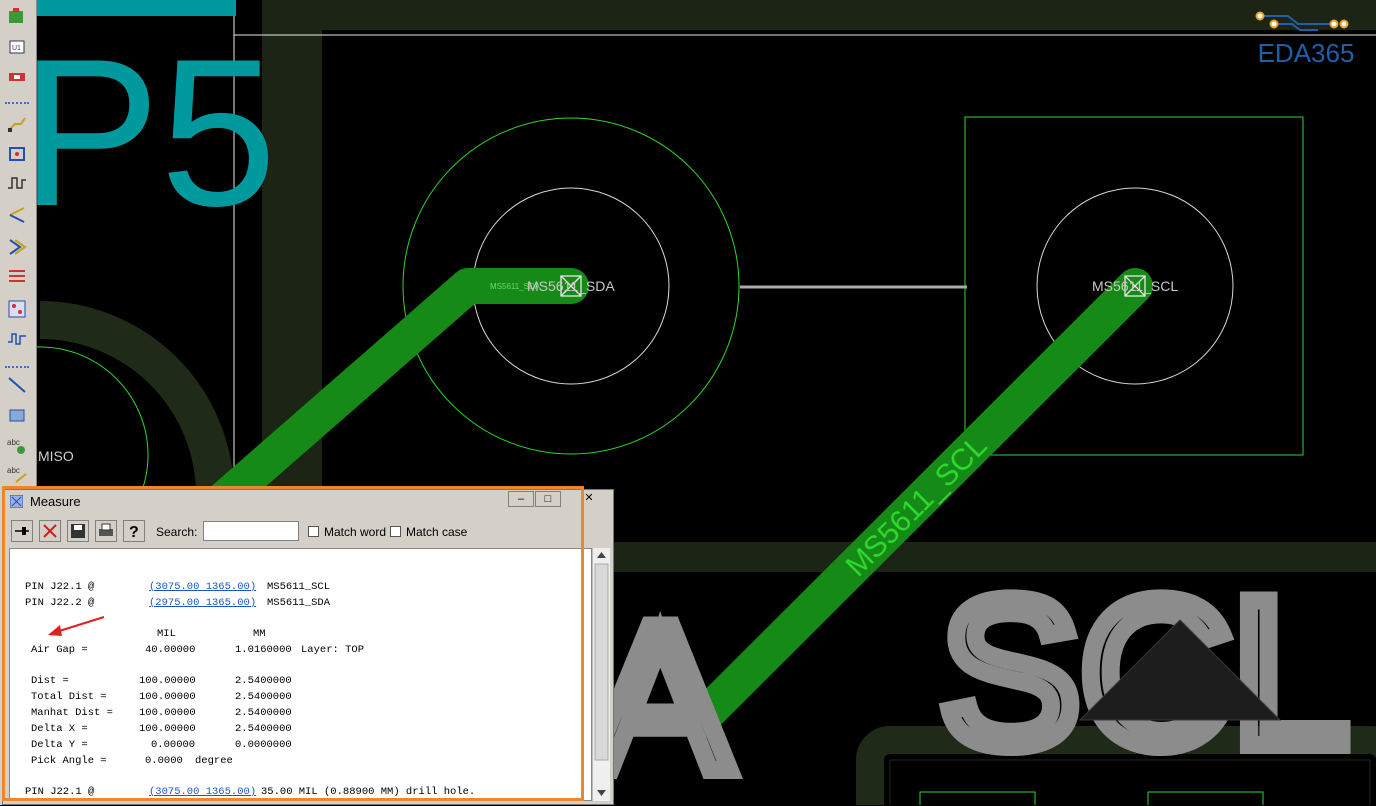  Describe the element at coordinates (601, 674) in the screenshot. I see `measure-scrollbar` at that location.